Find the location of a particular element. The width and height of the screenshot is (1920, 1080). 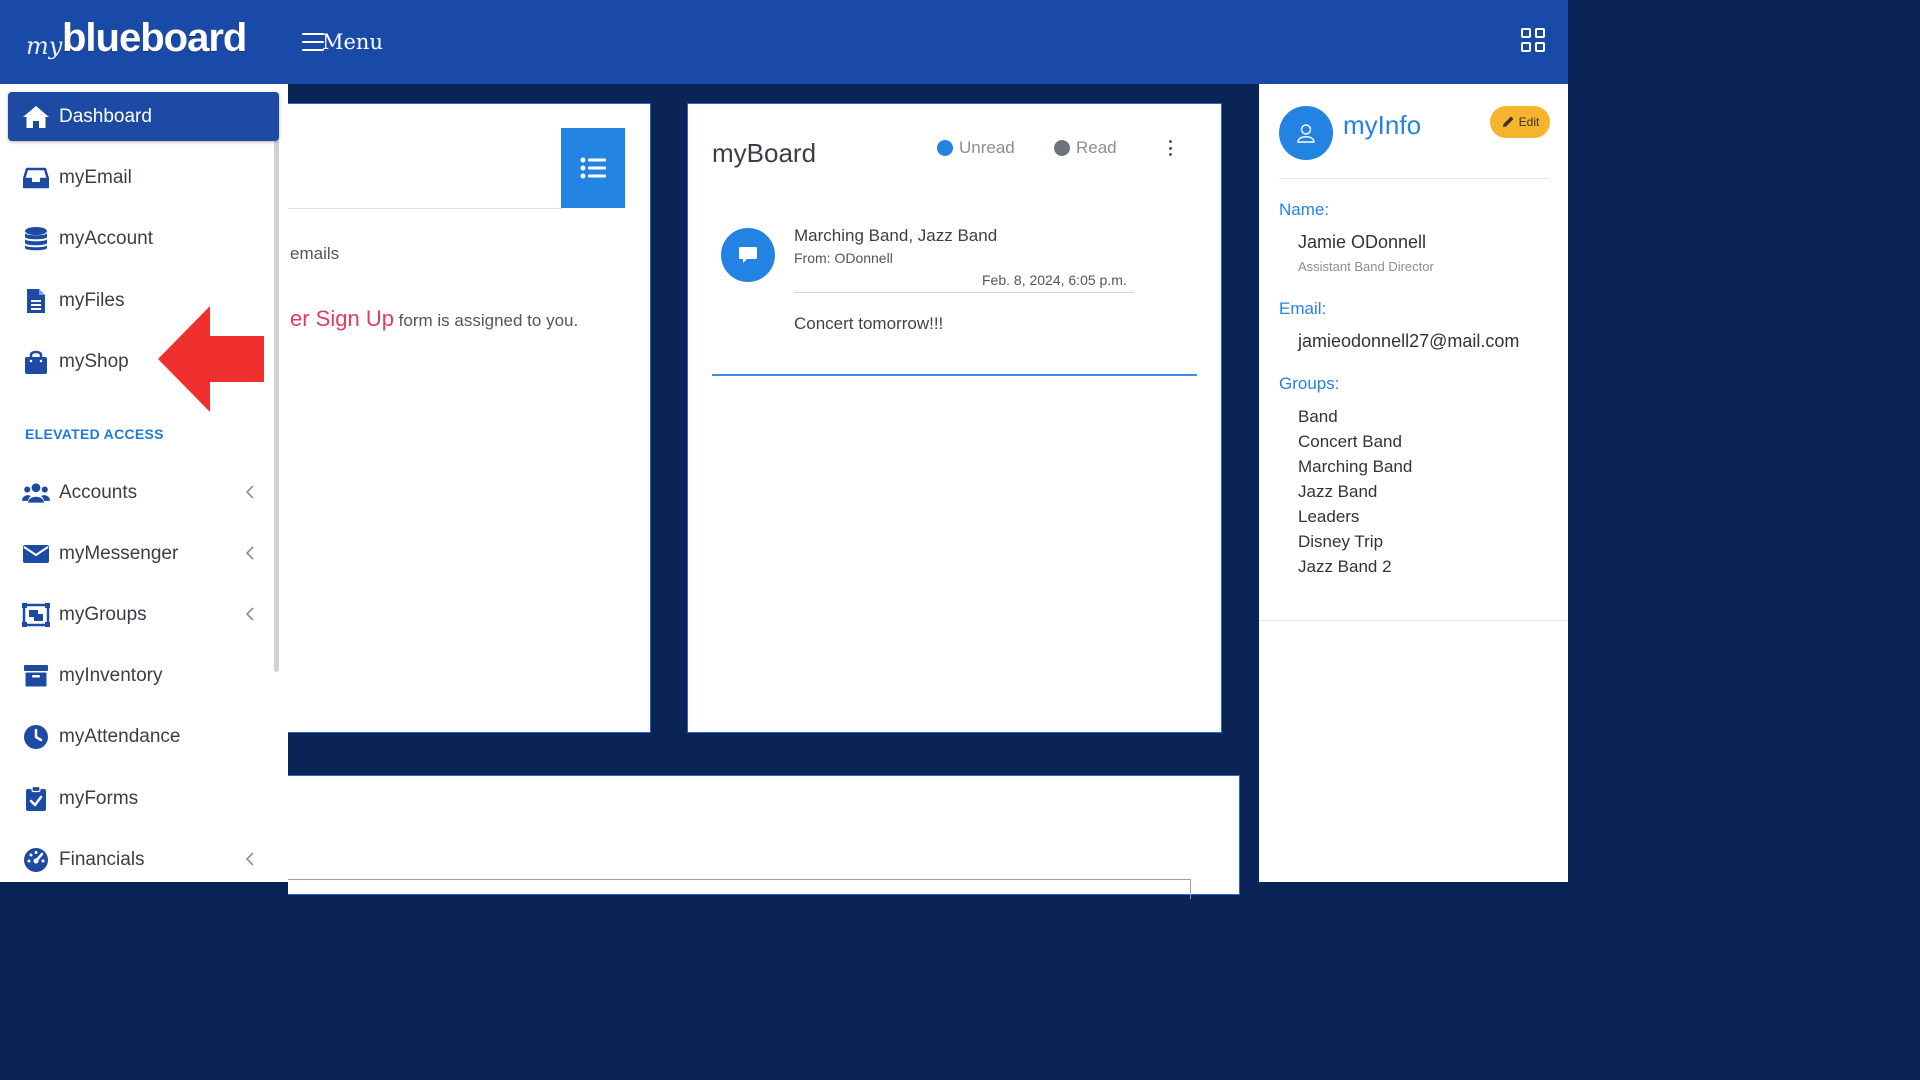

sidebar-item-accounts: Accounts is located at coordinates (143, 492).